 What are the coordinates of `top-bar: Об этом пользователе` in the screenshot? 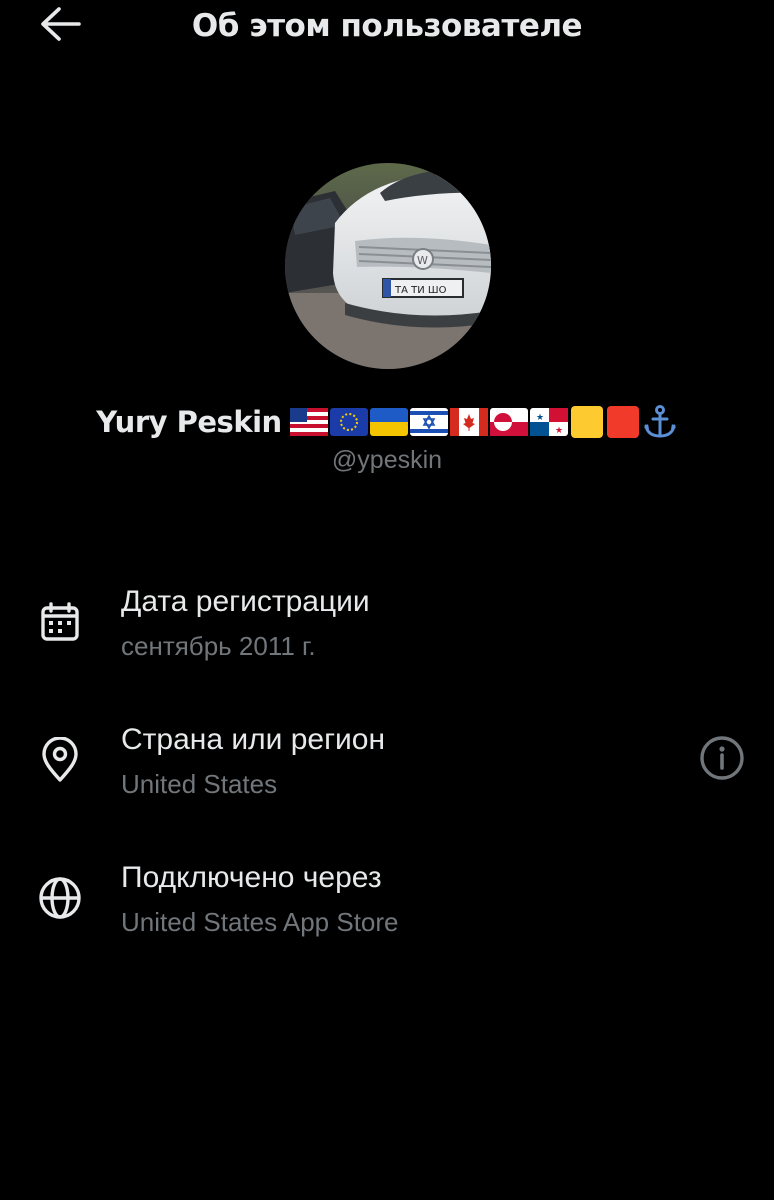 It's located at (387, 26).